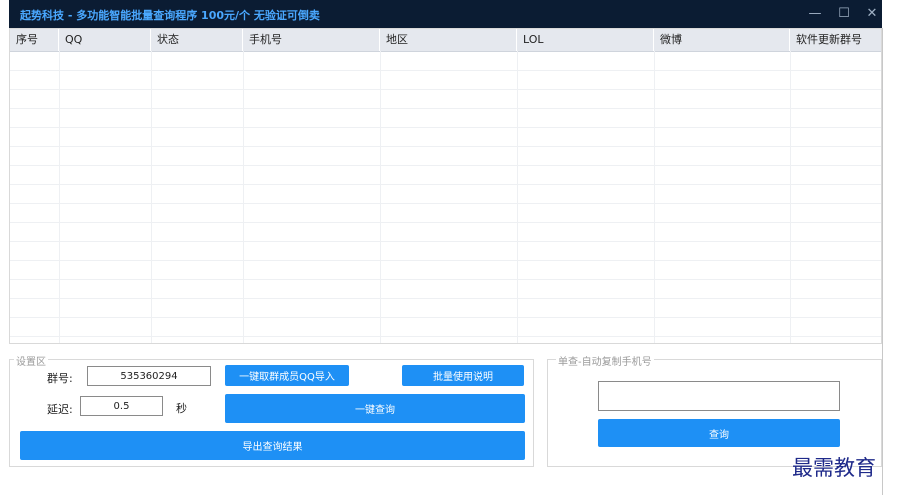 The width and height of the screenshot is (916, 495). I want to click on delay-unit-label: 秒, so click(181, 408).